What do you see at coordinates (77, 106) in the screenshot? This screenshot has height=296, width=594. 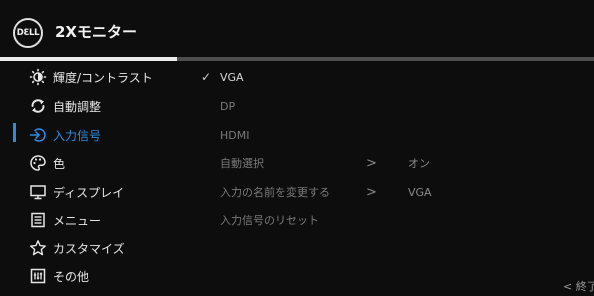 I see `menu-item-label: 自動調整` at bounding box center [77, 106].